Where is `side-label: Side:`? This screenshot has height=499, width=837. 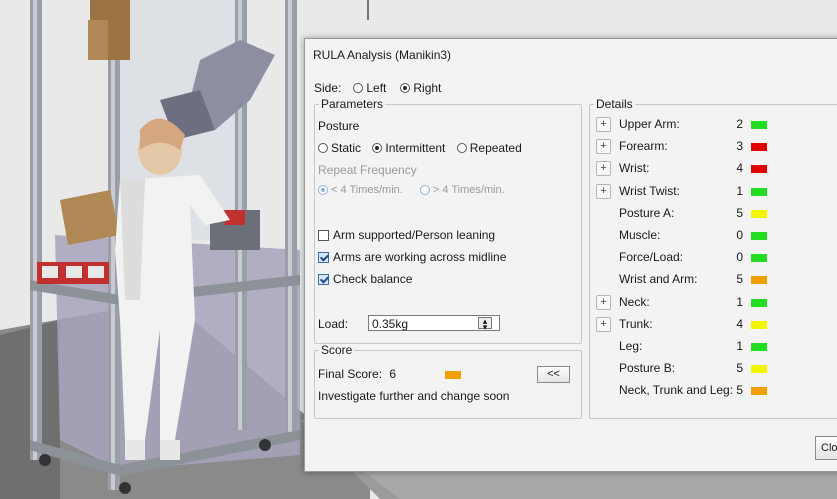
side-label: Side: is located at coordinates (328, 88).